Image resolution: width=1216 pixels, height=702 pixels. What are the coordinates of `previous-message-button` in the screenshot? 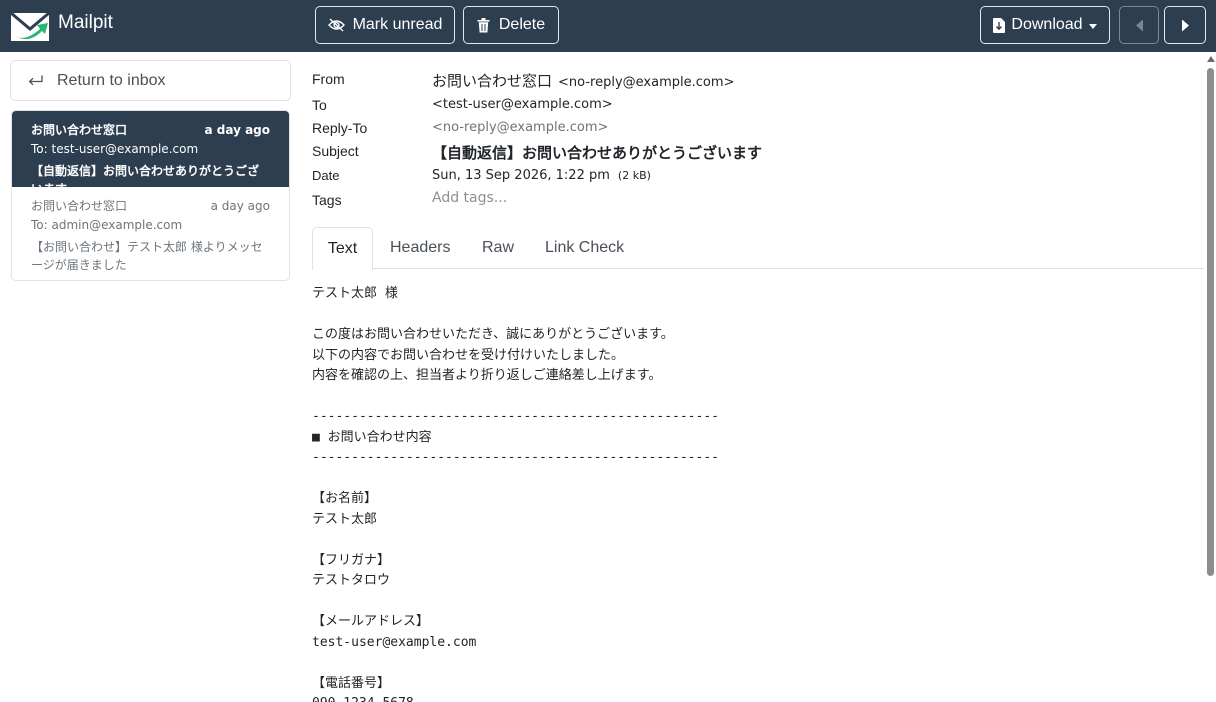 It's located at (1139, 25).